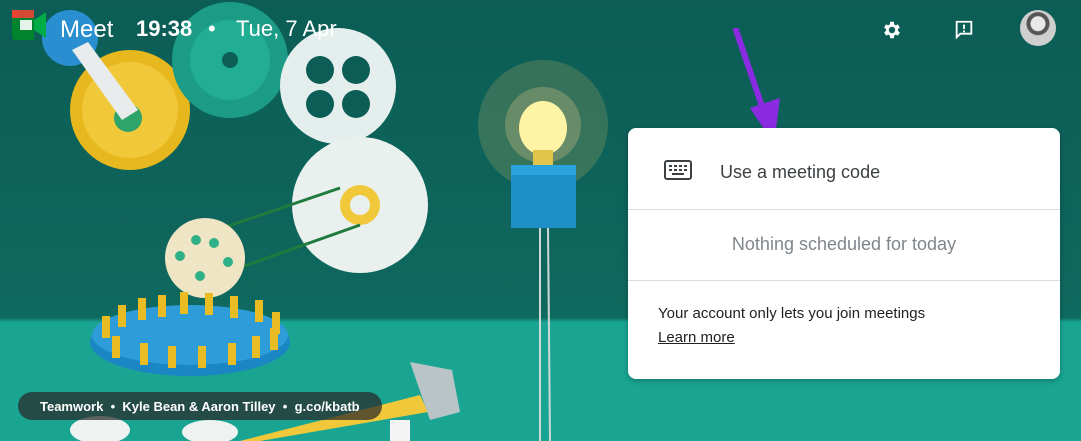 This screenshot has width=1081, height=441. I want to click on app-title: Meet, so click(87, 29).